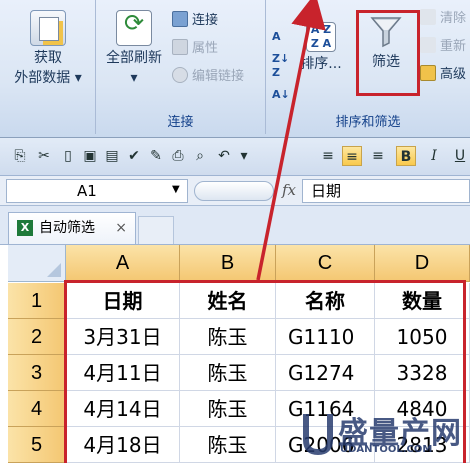 Image resolution: width=470 pixels, height=463 pixels. Describe the element at coordinates (112, 156) in the screenshot. I see `print-preview-icon: ▤` at that location.